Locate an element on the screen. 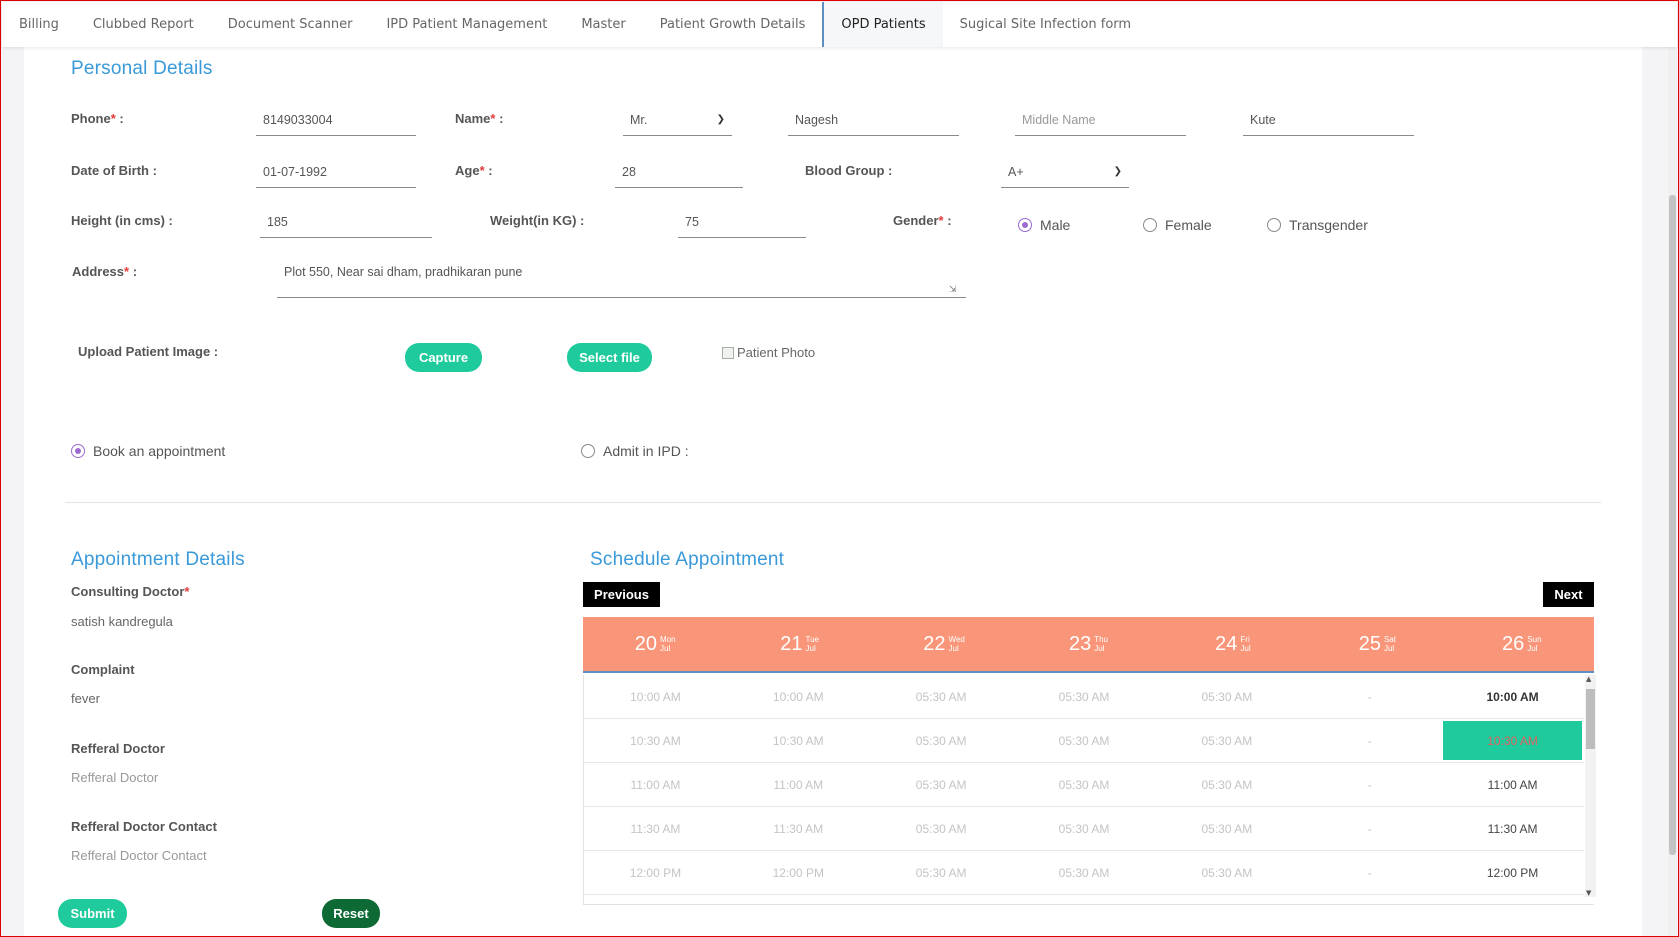 This screenshot has height=937, width=1679. blood-group-select: A+ ❯ is located at coordinates (1065, 172).